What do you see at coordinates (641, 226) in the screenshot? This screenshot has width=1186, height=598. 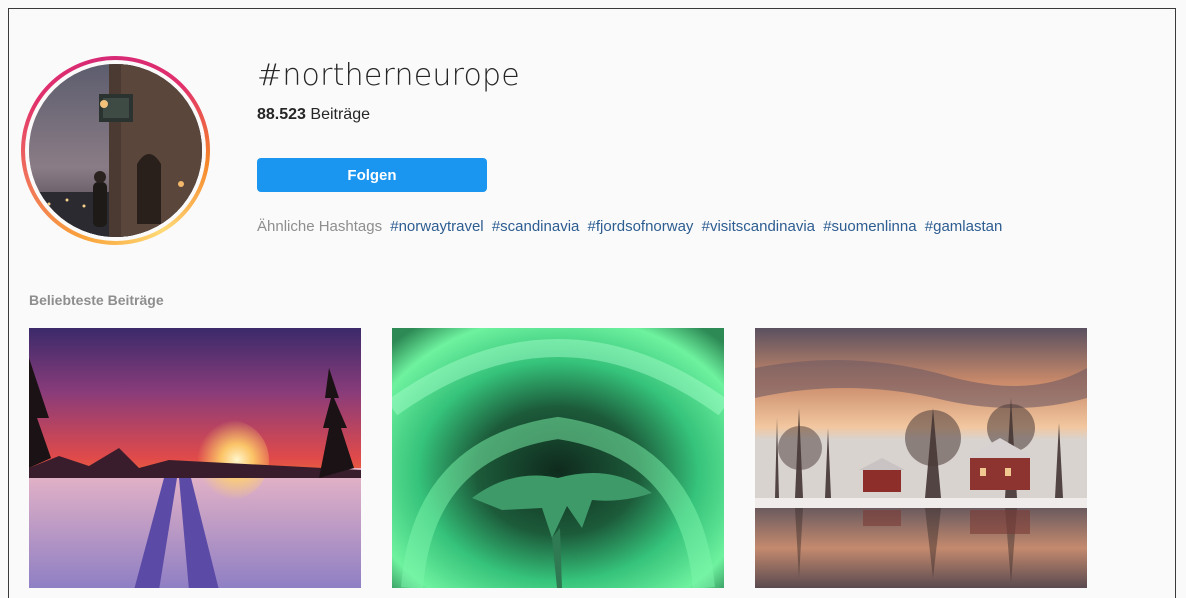 I see `related-hashtag-link: #fjordsofnorway` at bounding box center [641, 226].